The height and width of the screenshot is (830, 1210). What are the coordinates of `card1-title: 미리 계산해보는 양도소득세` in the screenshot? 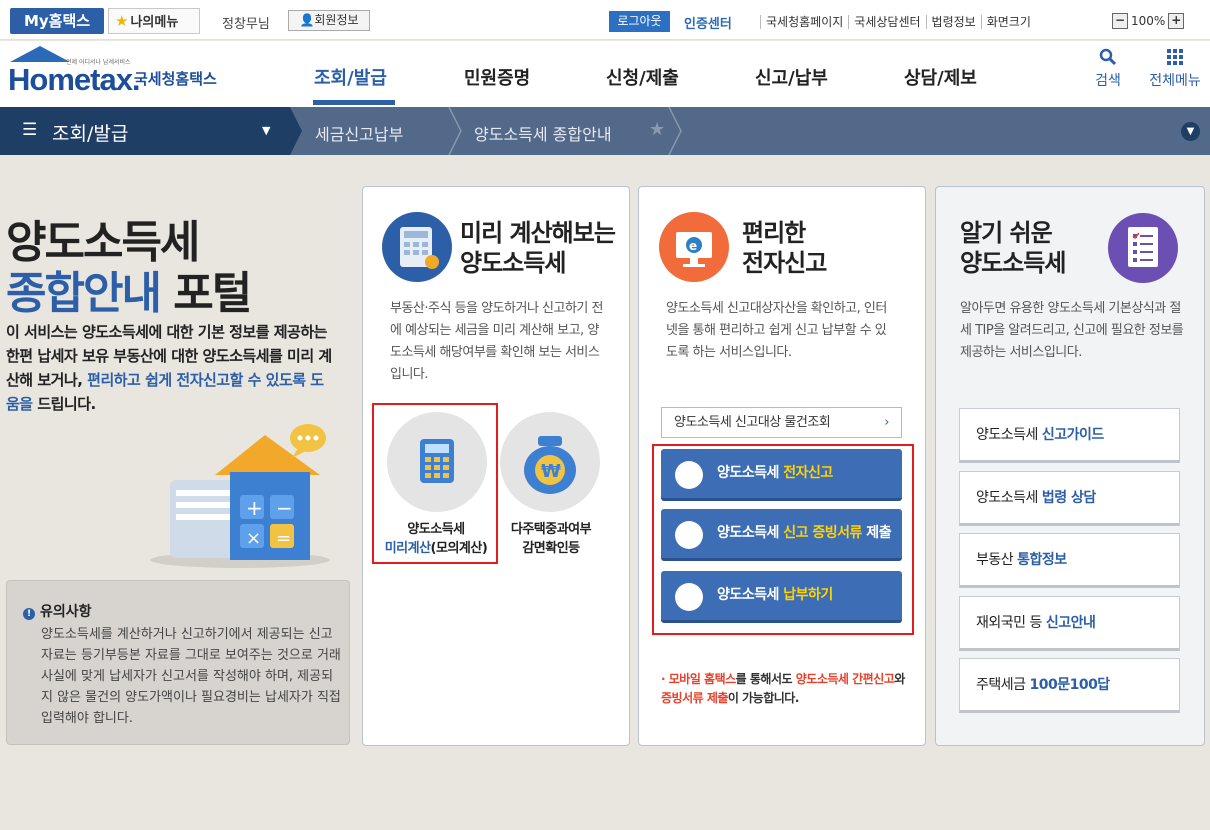 It's located at (538, 248).